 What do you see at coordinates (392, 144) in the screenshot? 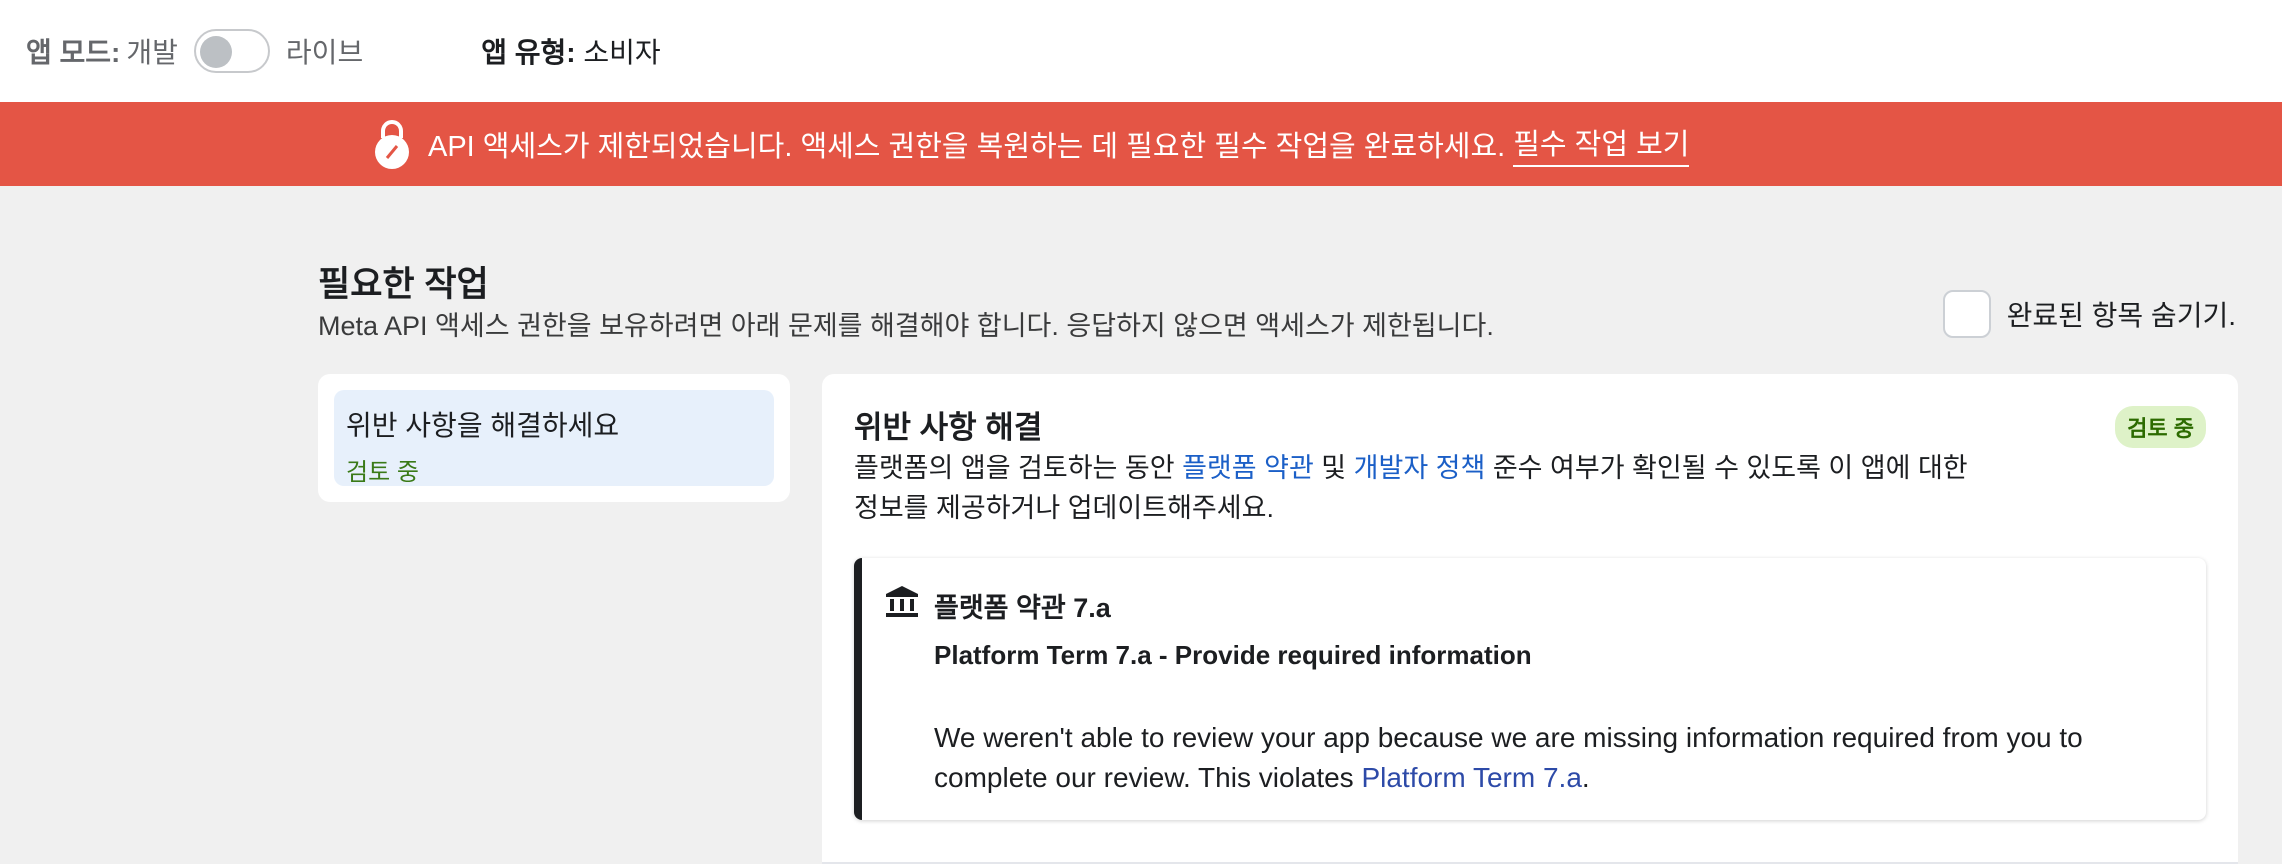
I see `lock-icon` at bounding box center [392, 144].